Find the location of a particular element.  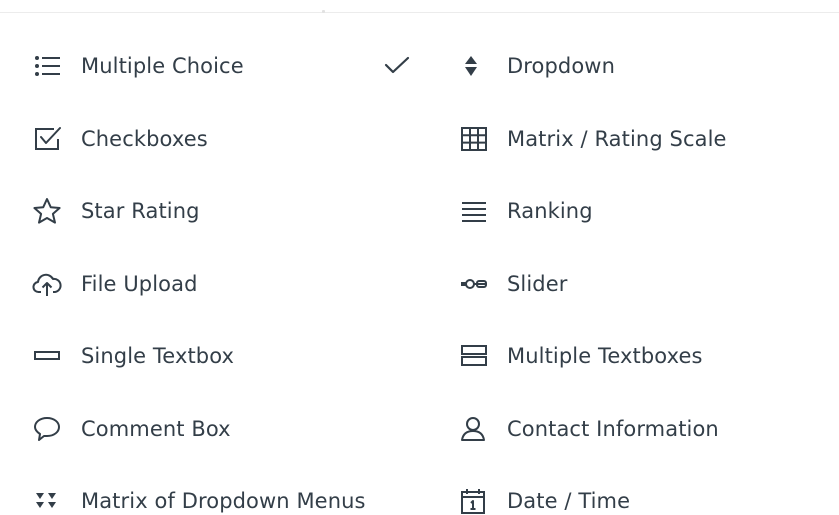

multiple-textboxes-icon is located at coordinates (475, 356).